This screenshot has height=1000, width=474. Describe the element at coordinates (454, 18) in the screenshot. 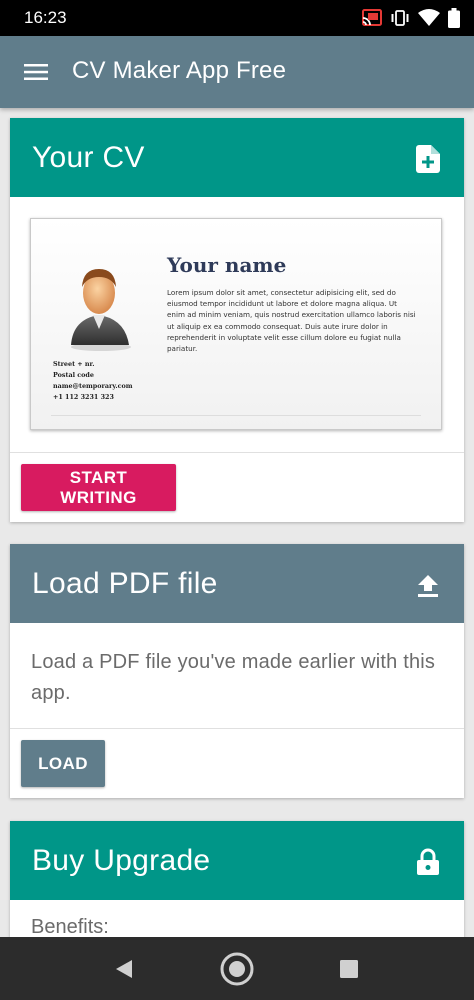

I see `battery-icon` at that location.